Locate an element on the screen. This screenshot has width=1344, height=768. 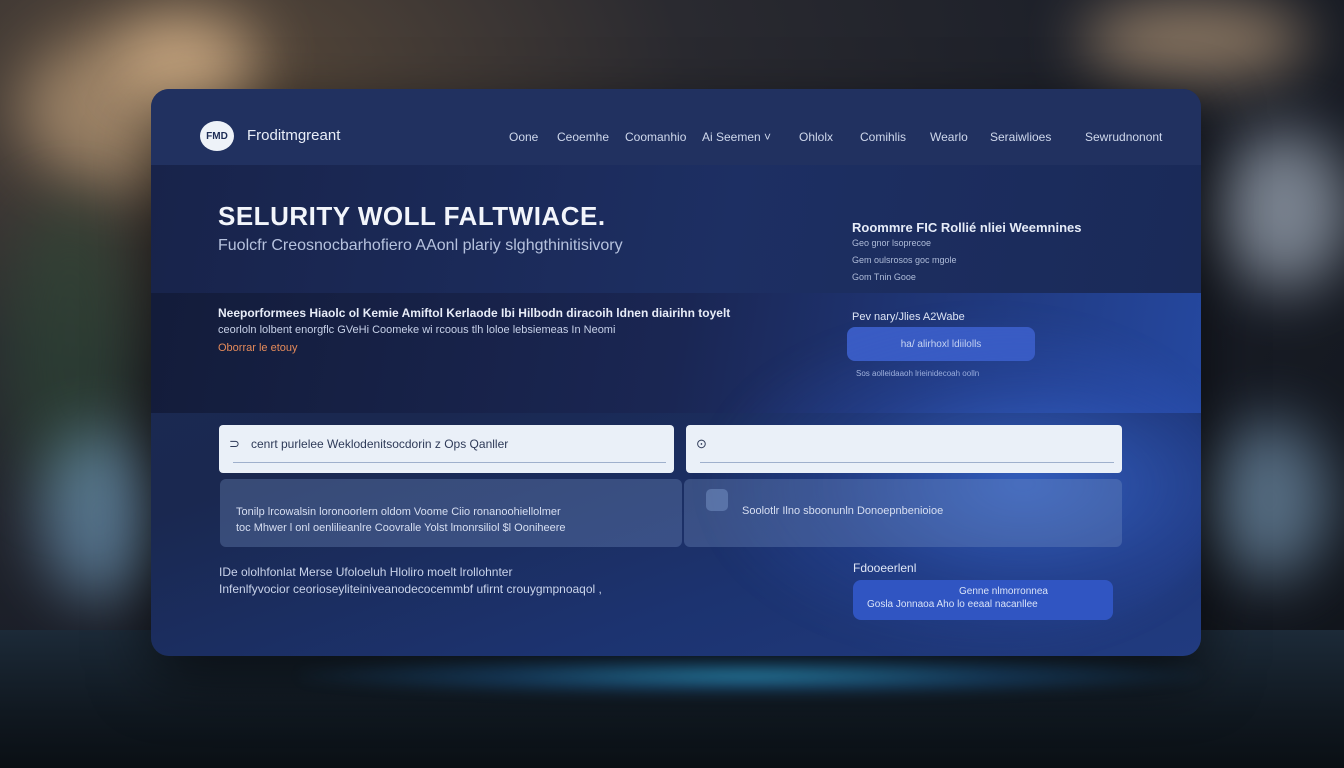
nav-item-1: Oone is located at coordinates (523, 137).